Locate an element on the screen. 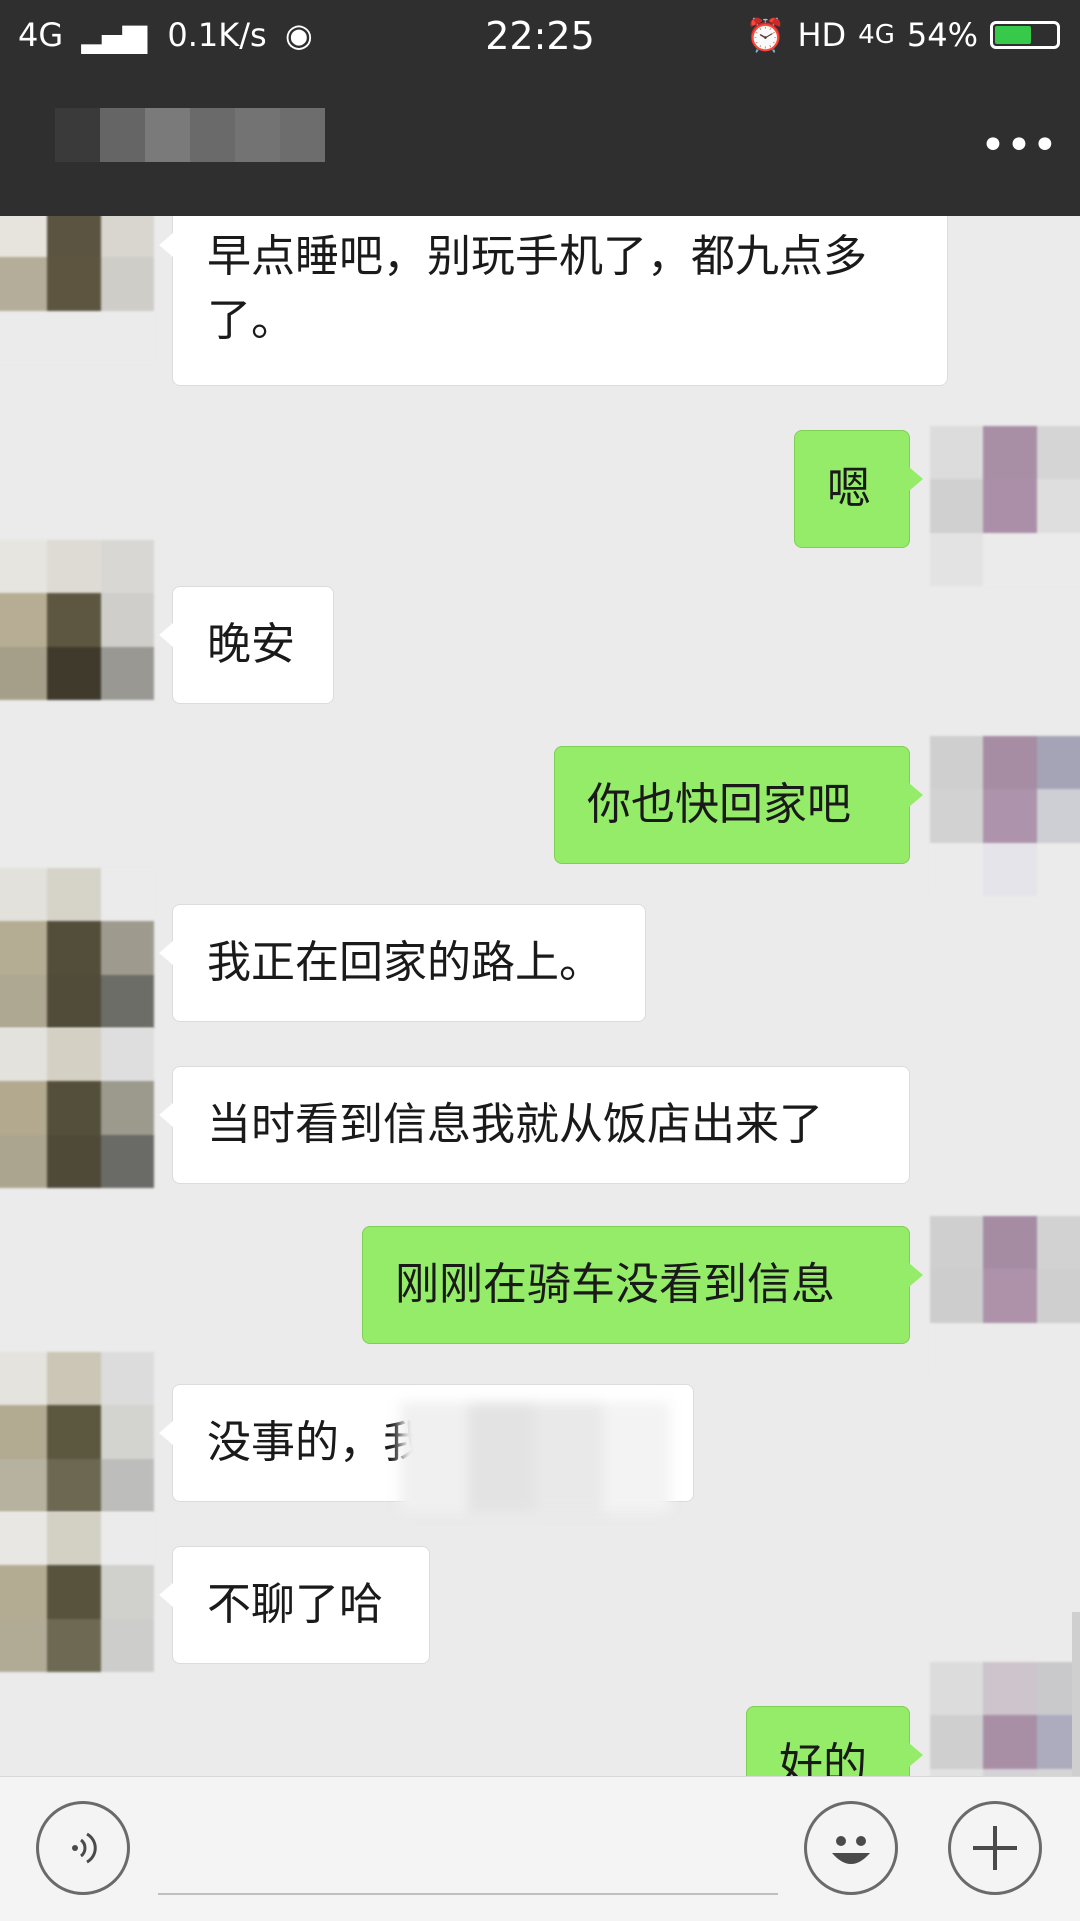  message-text: 晚安 is located at coordinates (251, 644).